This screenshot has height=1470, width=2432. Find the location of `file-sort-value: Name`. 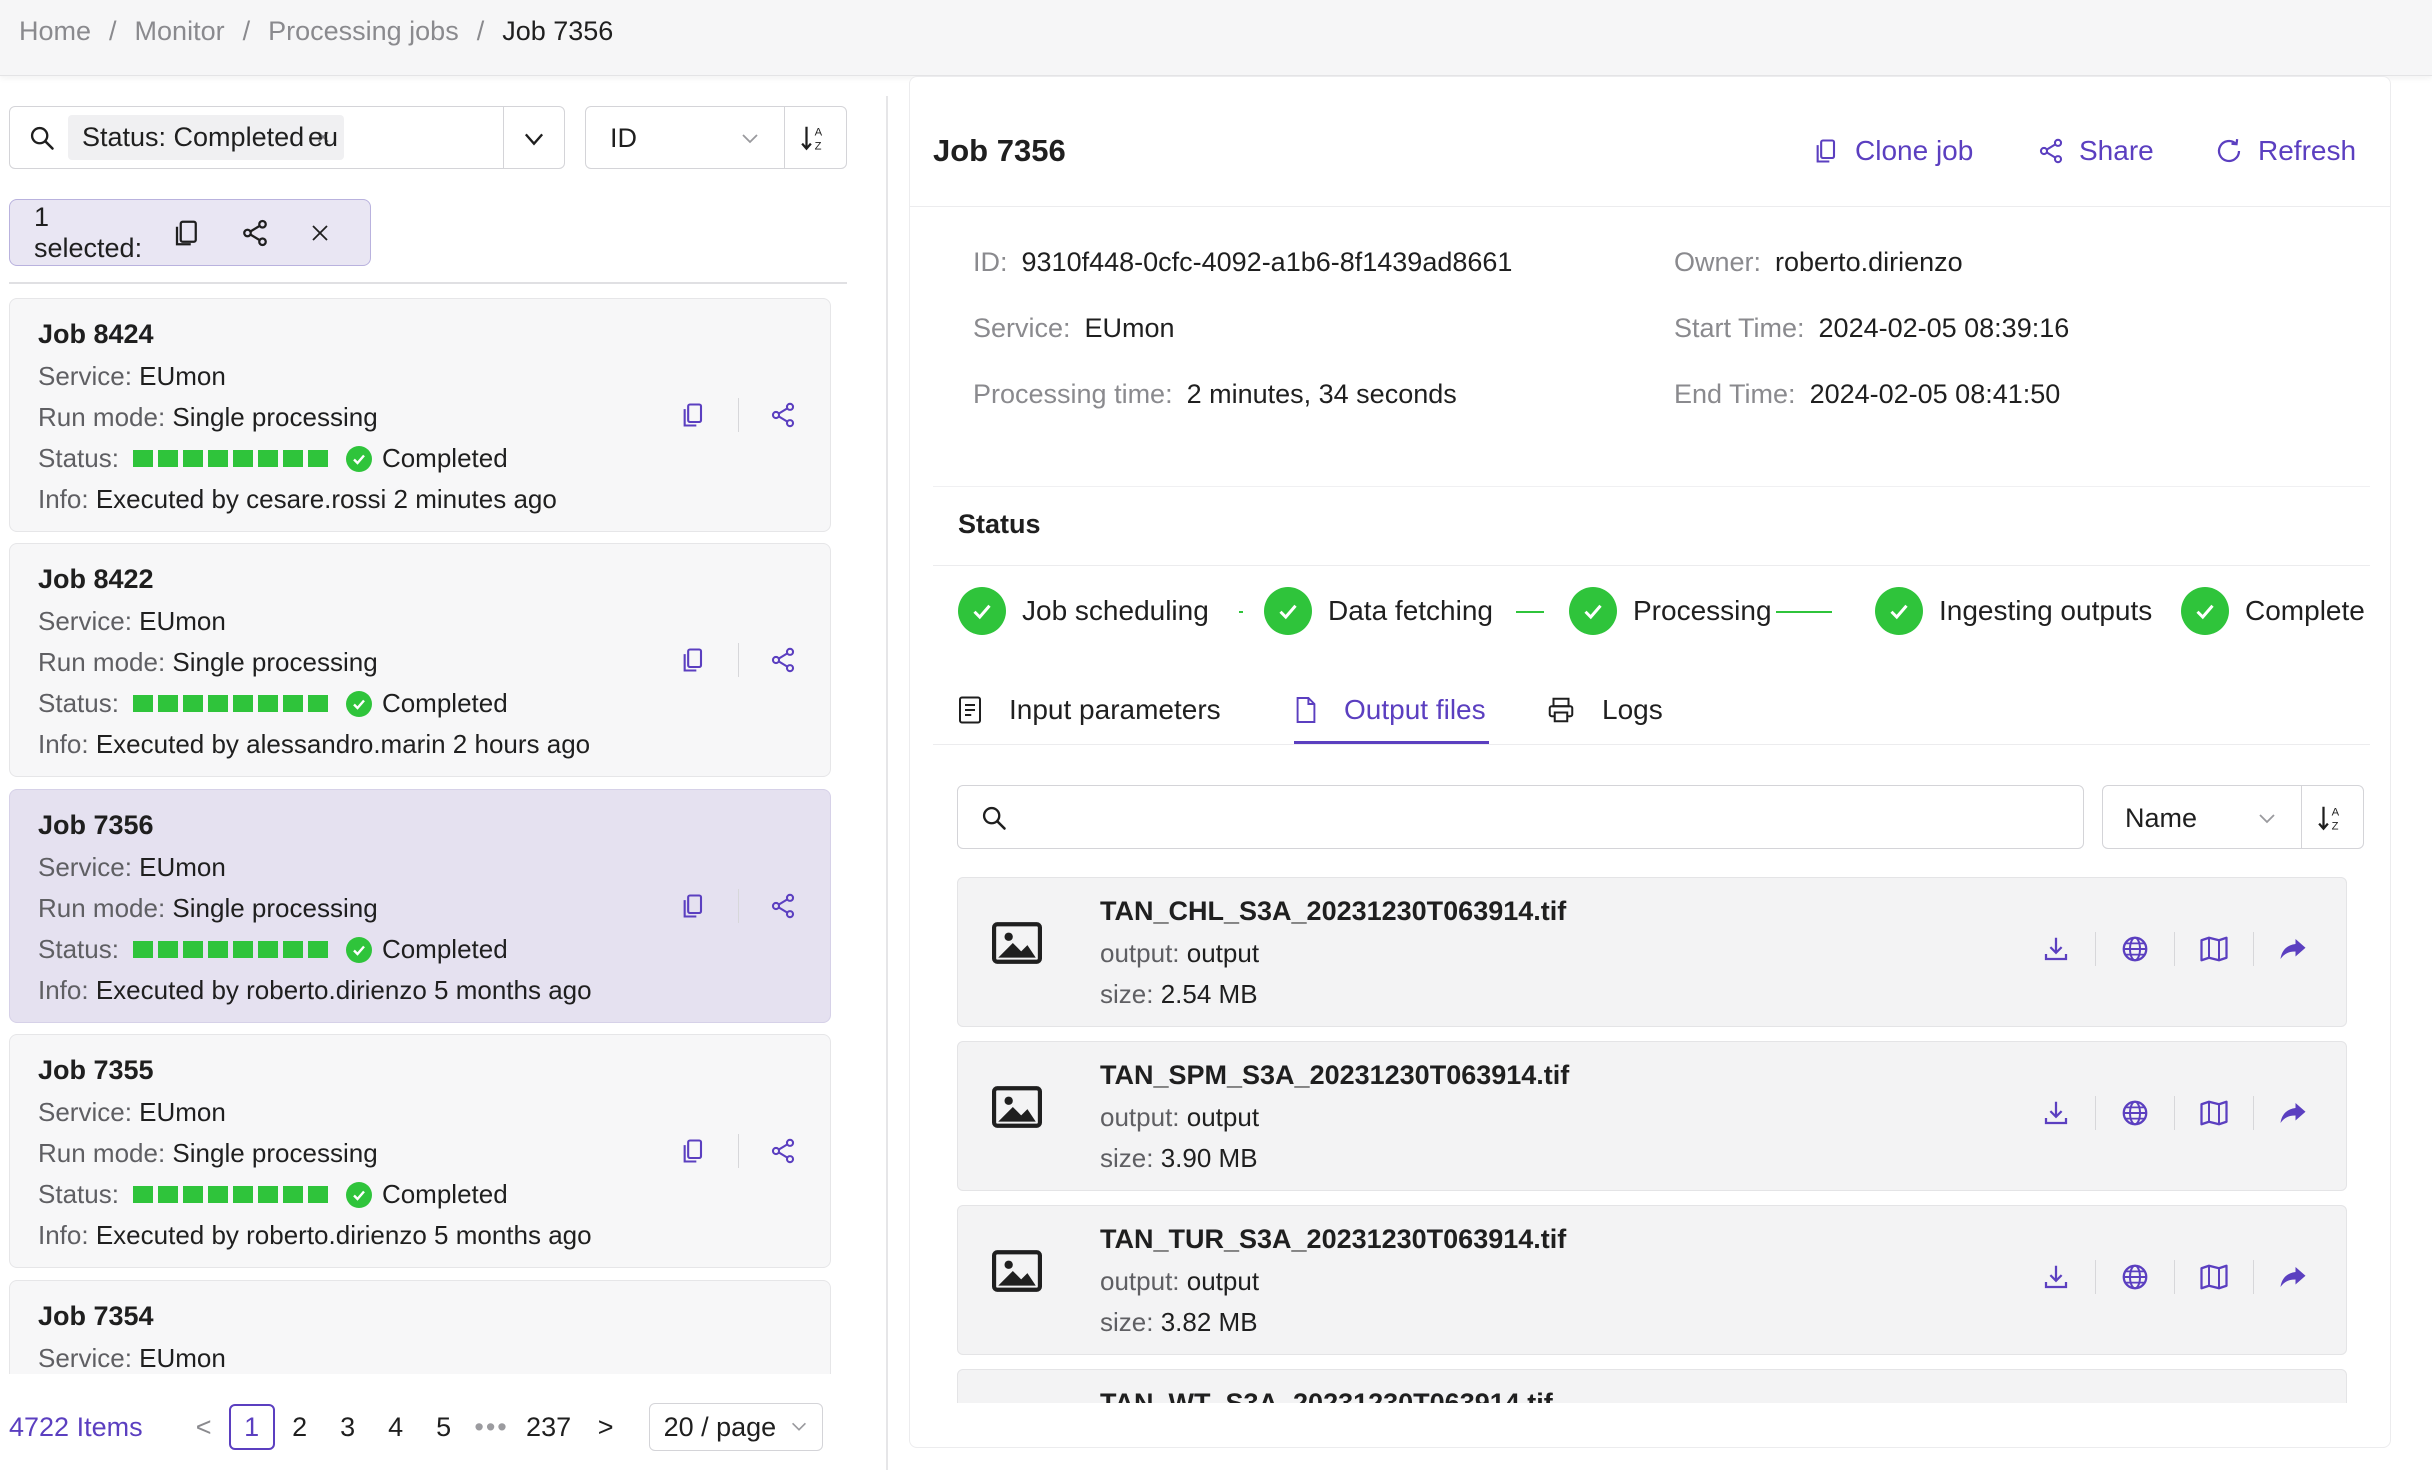

file-sort-value: Name is located at coordinates (2161, 818).